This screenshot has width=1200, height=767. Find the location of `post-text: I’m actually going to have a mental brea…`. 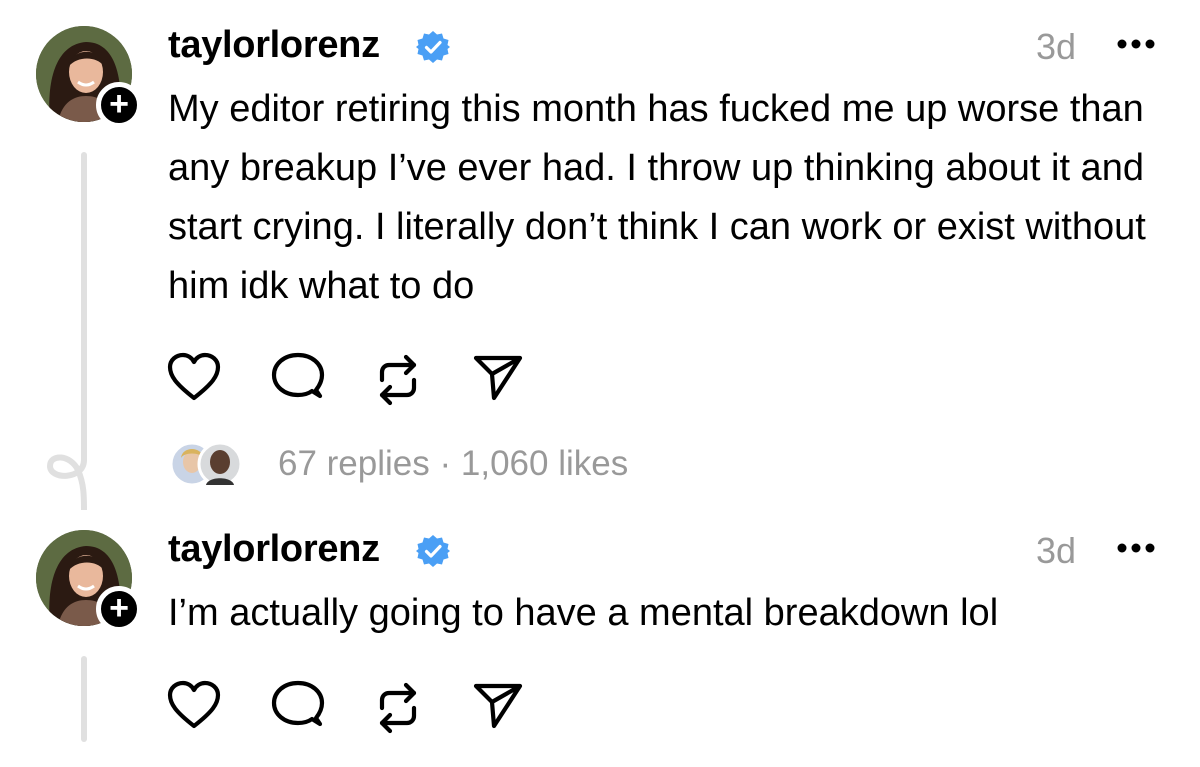

post-text: I’m actually going to have a mental brea… is located at coordinates (583, 613).